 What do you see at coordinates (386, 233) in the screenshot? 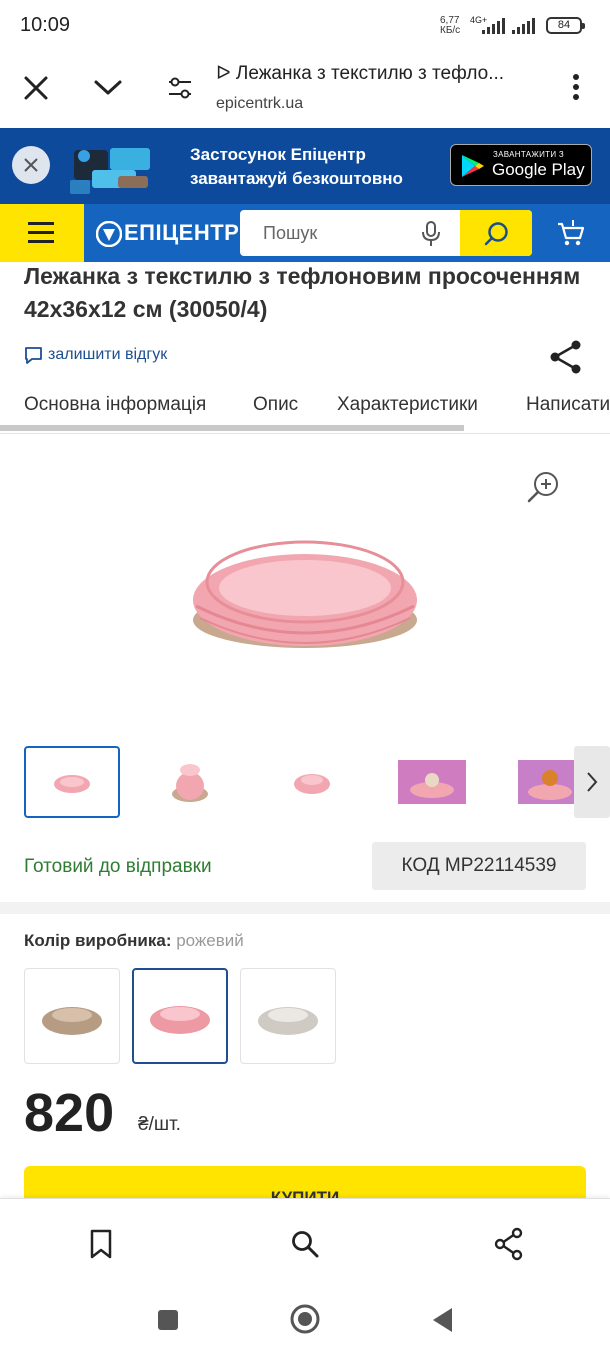
I see `search-box` at bounding box center [386, 233].